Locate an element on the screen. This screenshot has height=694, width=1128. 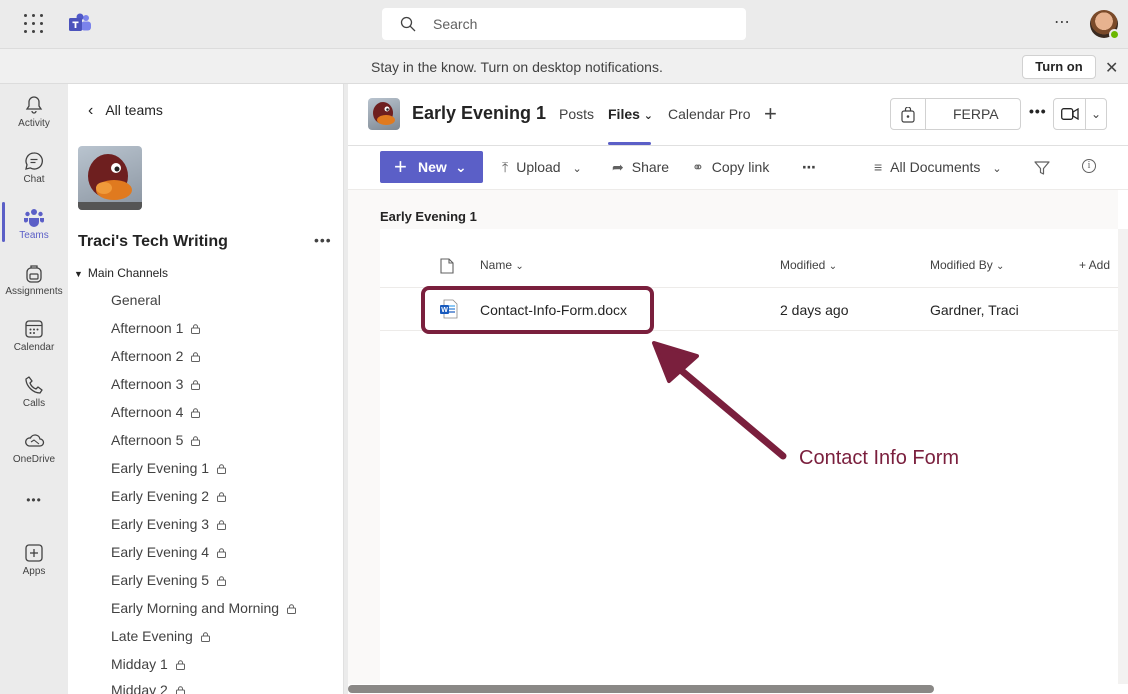
rail-label: Calendar is located at coordinates (34, 347).